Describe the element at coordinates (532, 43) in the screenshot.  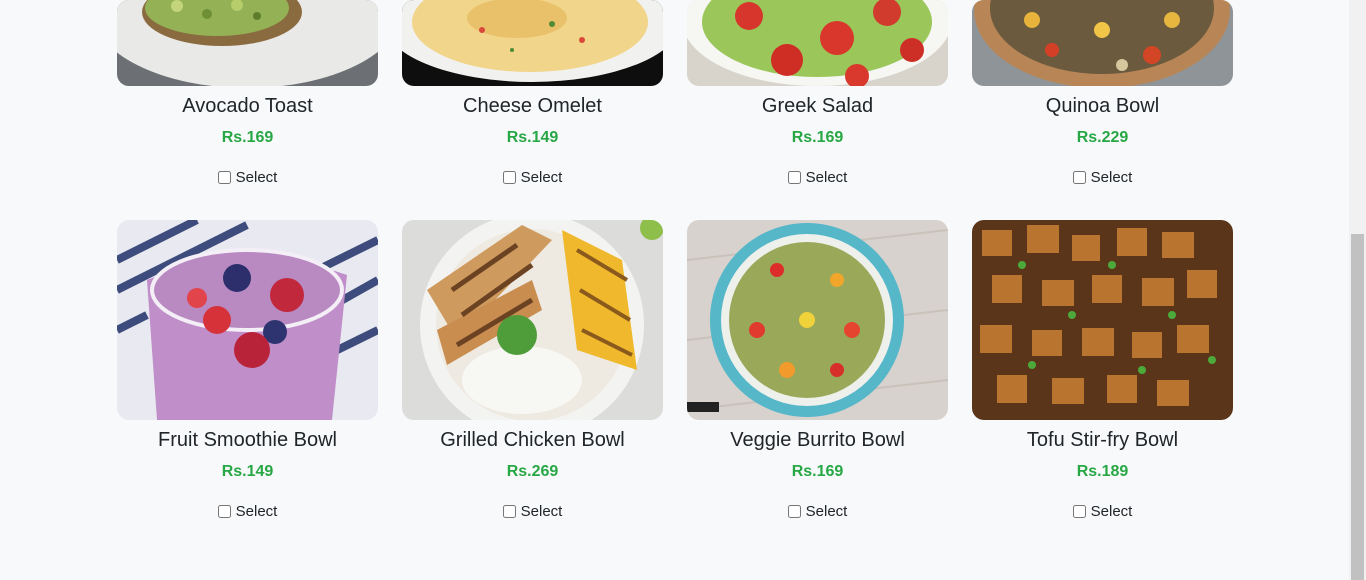
I see `cheese-omelet-image` at that location.